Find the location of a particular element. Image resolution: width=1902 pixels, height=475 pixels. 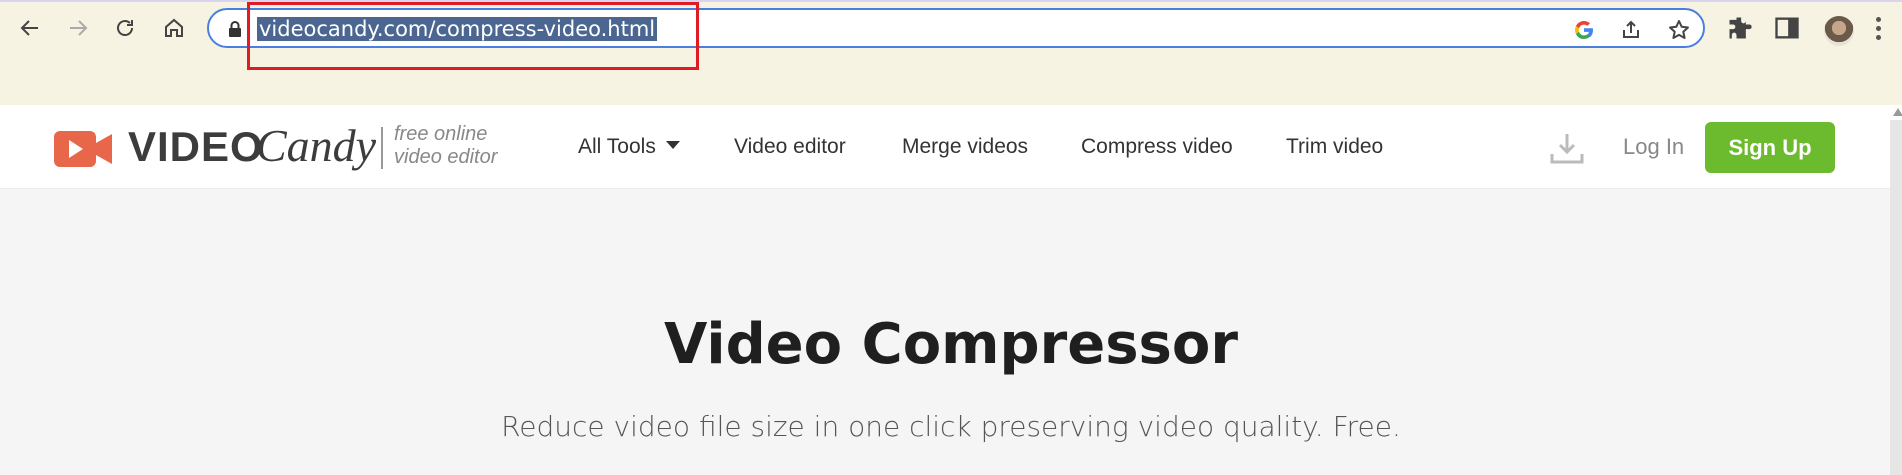

profile-avatar is located at coordinates (1839, 31).